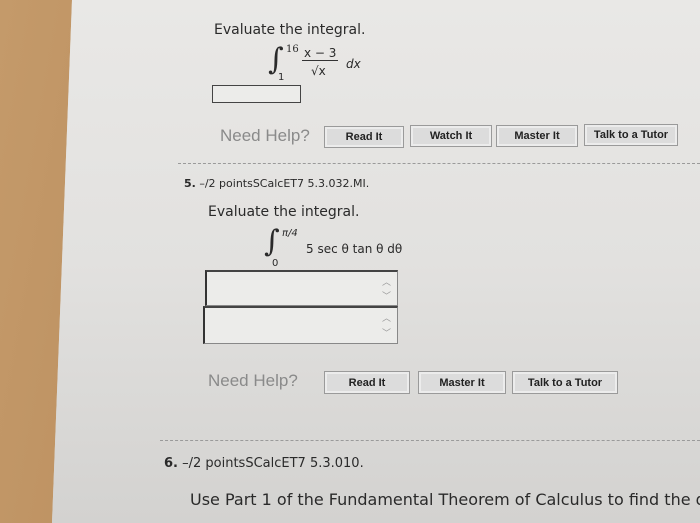 The height and width of the screenshot is (523, 700). I want to click on q5-prompt: Evaluate the integral., so click(284, 212).